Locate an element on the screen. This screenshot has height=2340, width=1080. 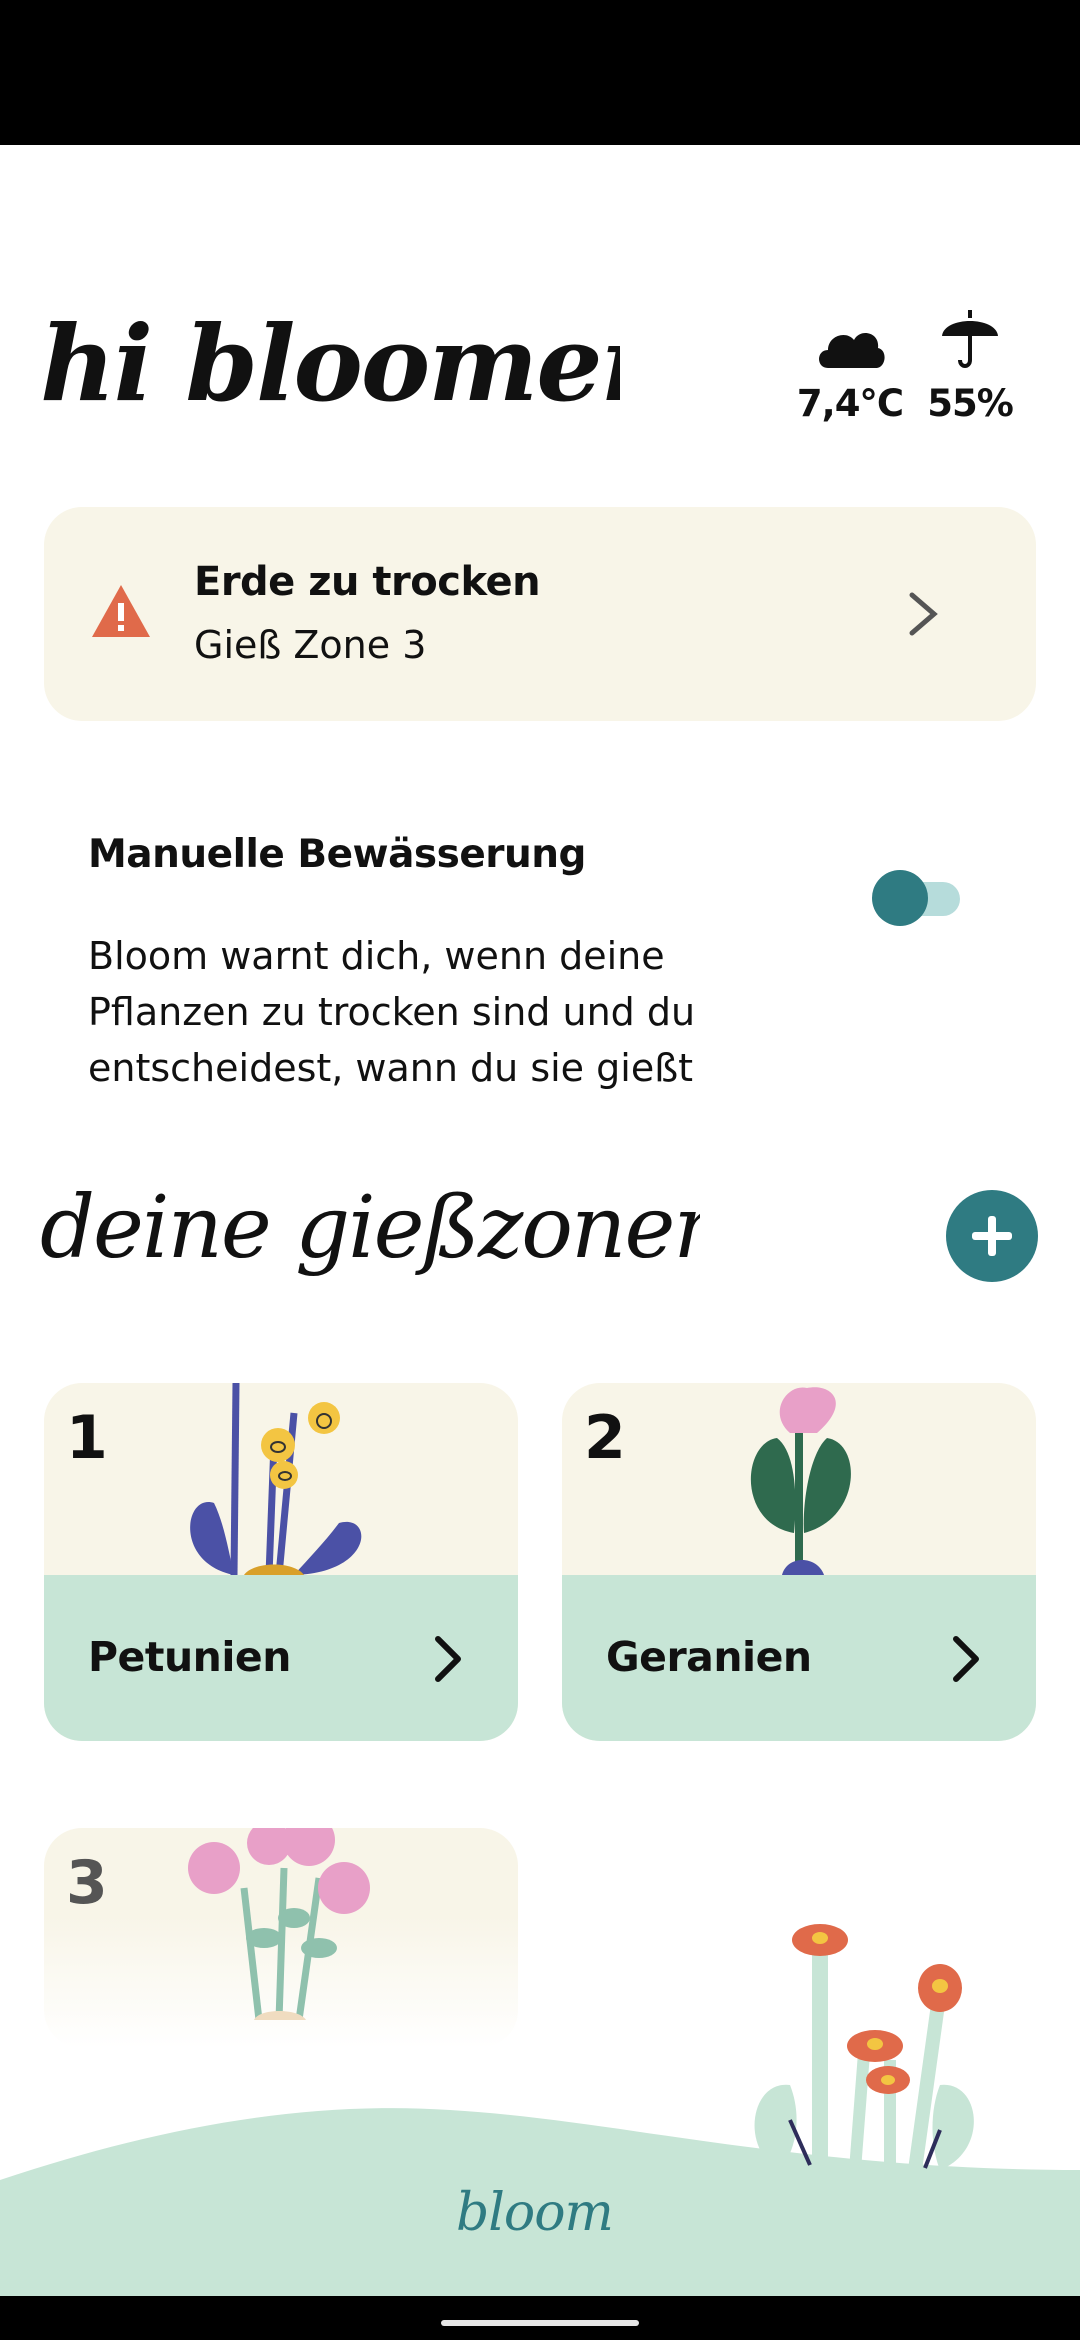
greeting-title: hi bloomer is located at coordinates (330, 363).